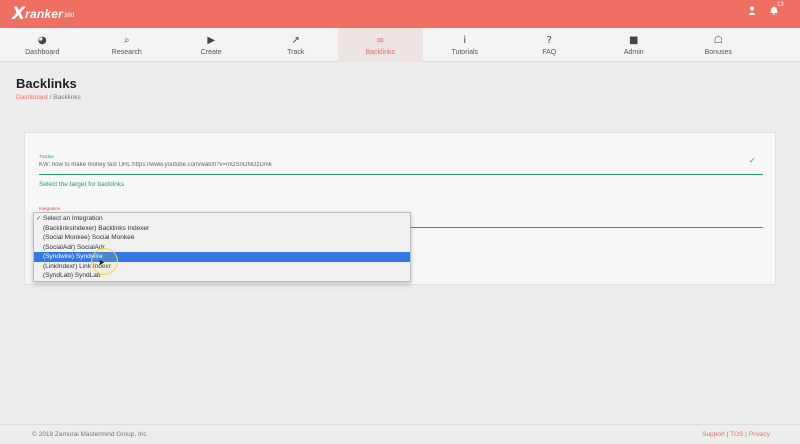 The height and width of the screenshot is (444, 800). I want to click on nav-item-label: Create, so click(211, 52).